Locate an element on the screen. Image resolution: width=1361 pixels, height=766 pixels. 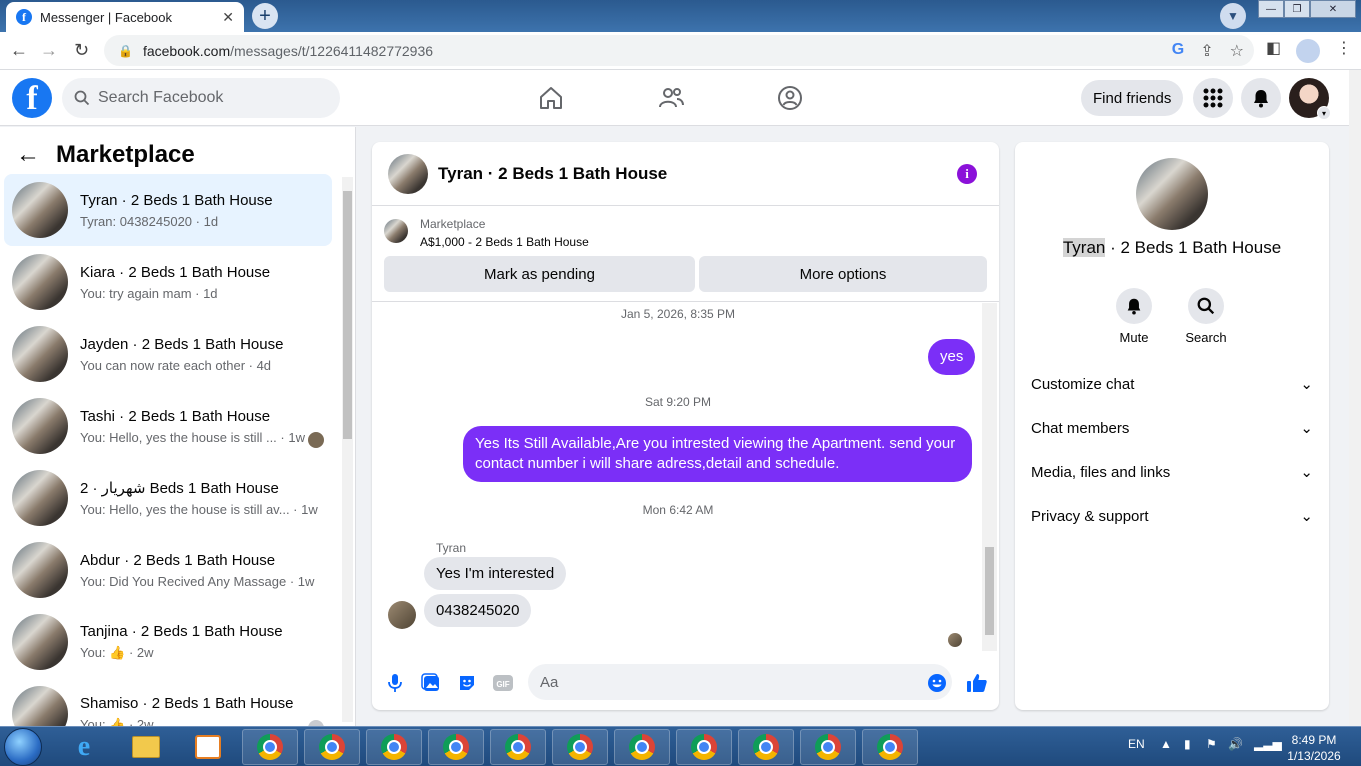
profile-icon is located at coordinates (1308, 51).